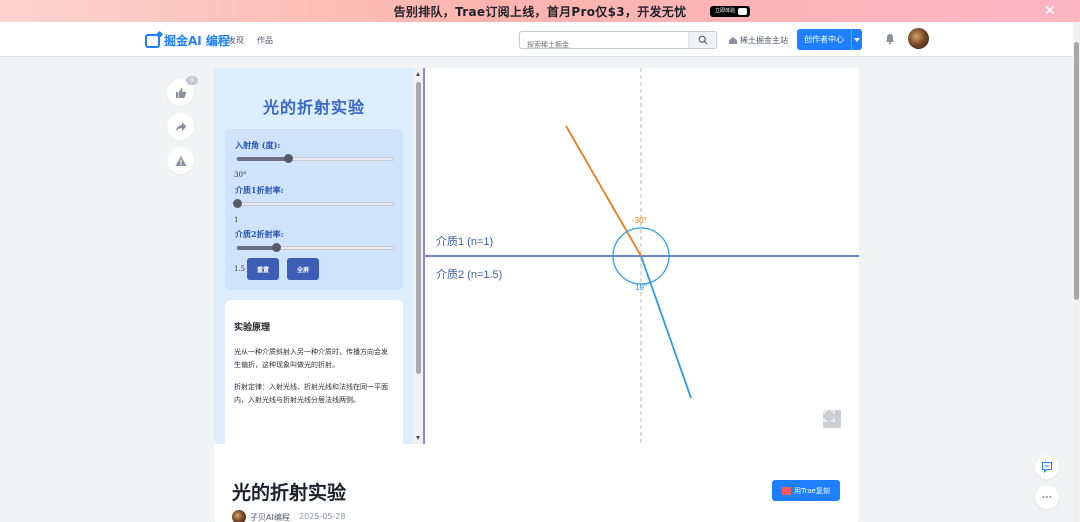 The width and height of the screenshot is (1080, 522). Describe the element at coordinates (604, 45) in the screenshot. I see `search-input` at that location.